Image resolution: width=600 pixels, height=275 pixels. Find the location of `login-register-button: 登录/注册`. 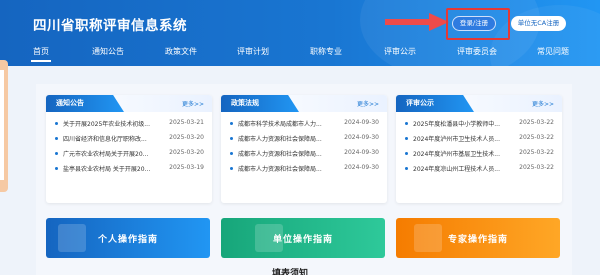

login-register-button: 登录/注册 is located at coordinates (474, 23).